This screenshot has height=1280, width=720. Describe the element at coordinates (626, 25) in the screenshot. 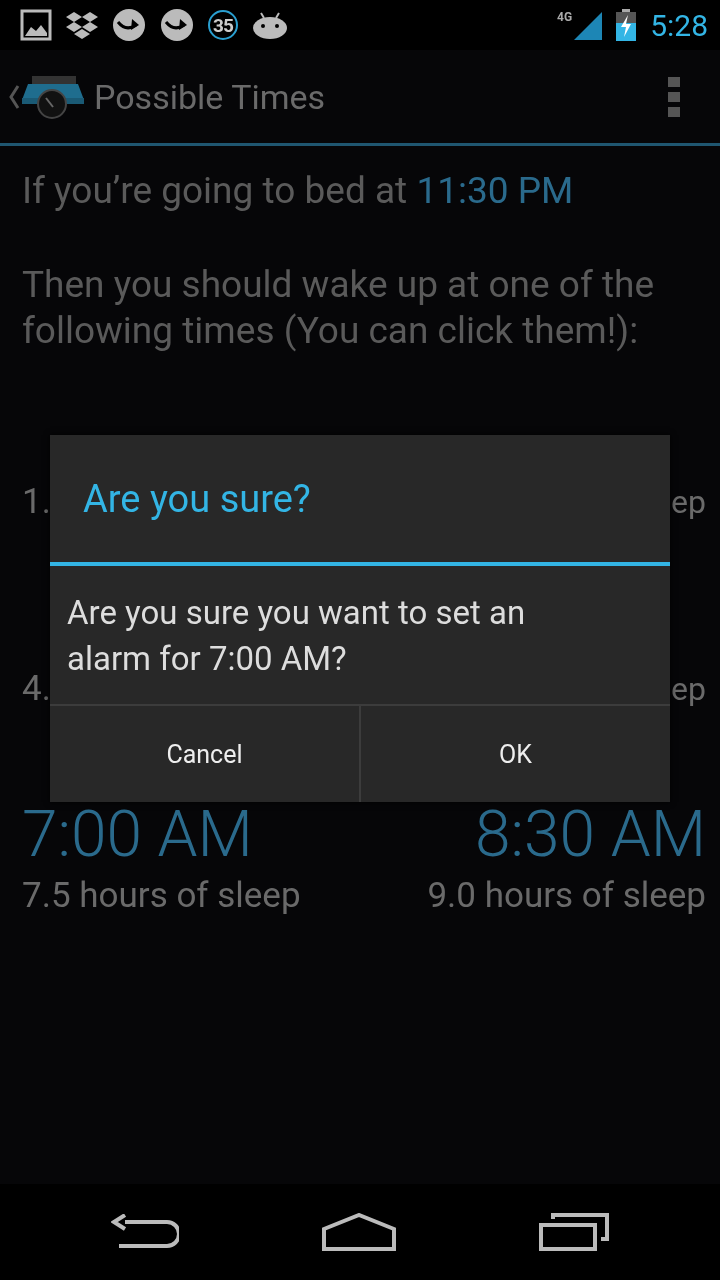

I see `battery-icon` at that location.